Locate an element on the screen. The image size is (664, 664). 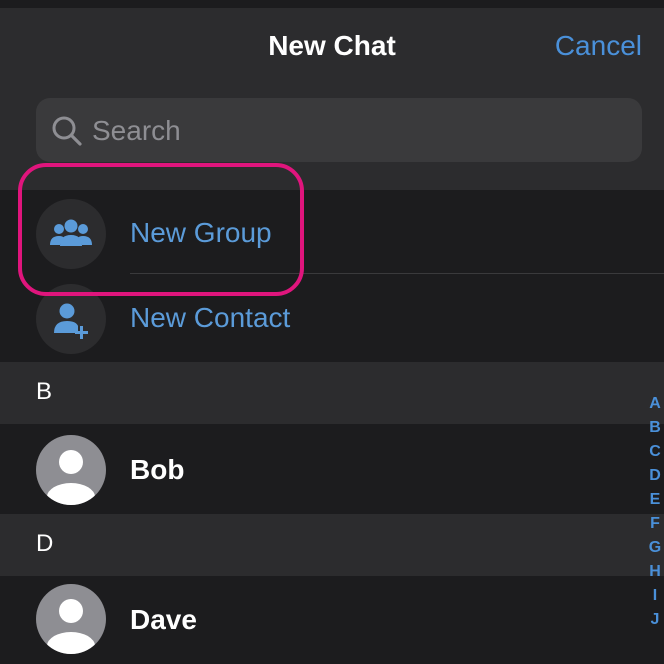
section-letter: D is located at coordinates (45, 543).